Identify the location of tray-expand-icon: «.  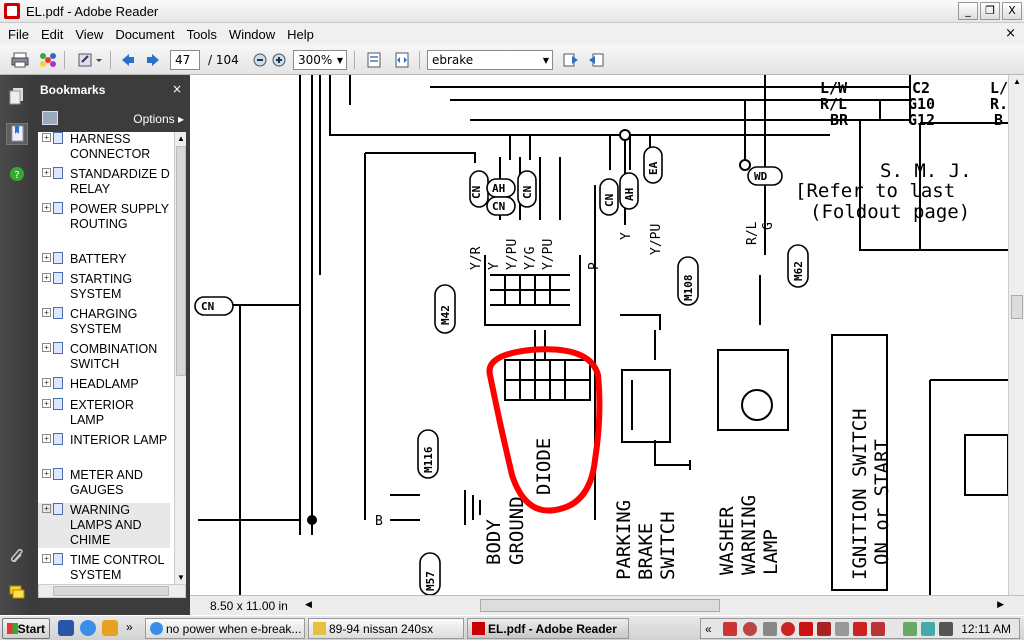
(708, 629).